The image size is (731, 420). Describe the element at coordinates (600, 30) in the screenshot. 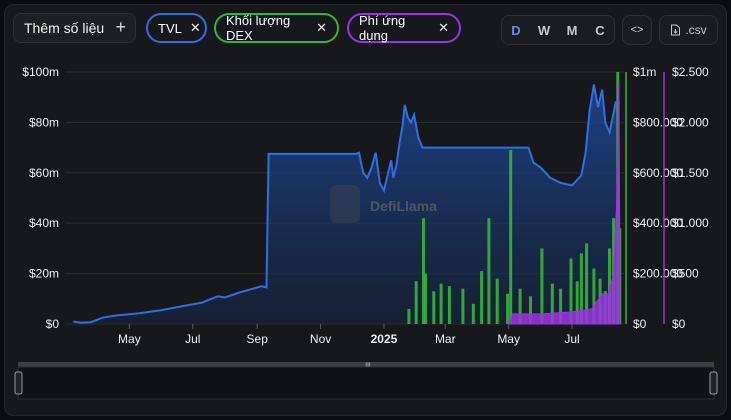

I see `period-cumulative-button: C` at that location.